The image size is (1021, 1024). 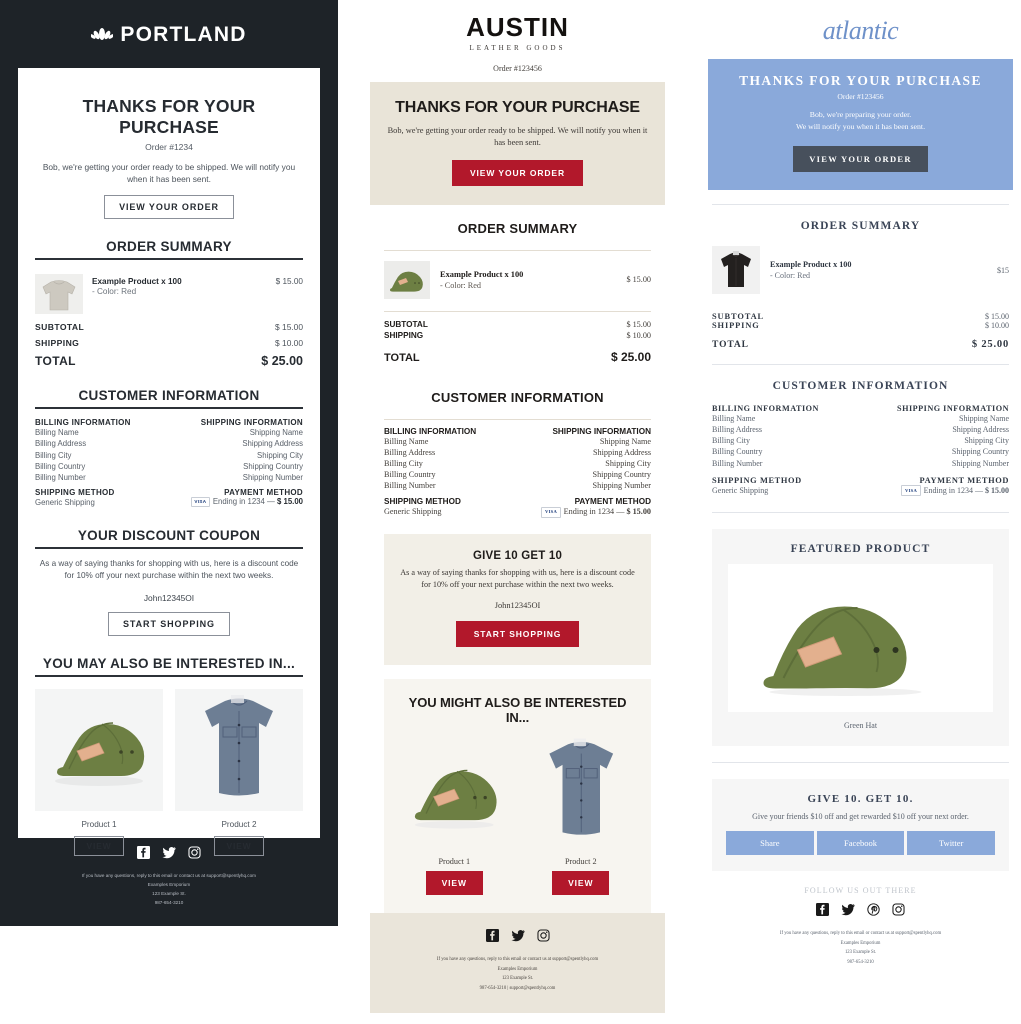 I want to click on portland-view-order-button: VIEW YOUR ORDER, so click(x=169, y=207).